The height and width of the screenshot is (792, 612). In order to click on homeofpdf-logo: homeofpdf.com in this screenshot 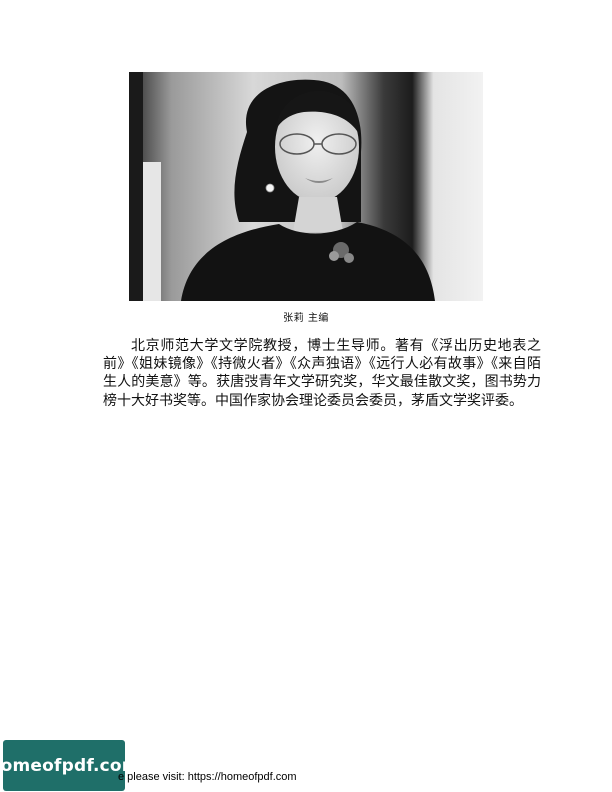, I will do `click(70, 765)`.